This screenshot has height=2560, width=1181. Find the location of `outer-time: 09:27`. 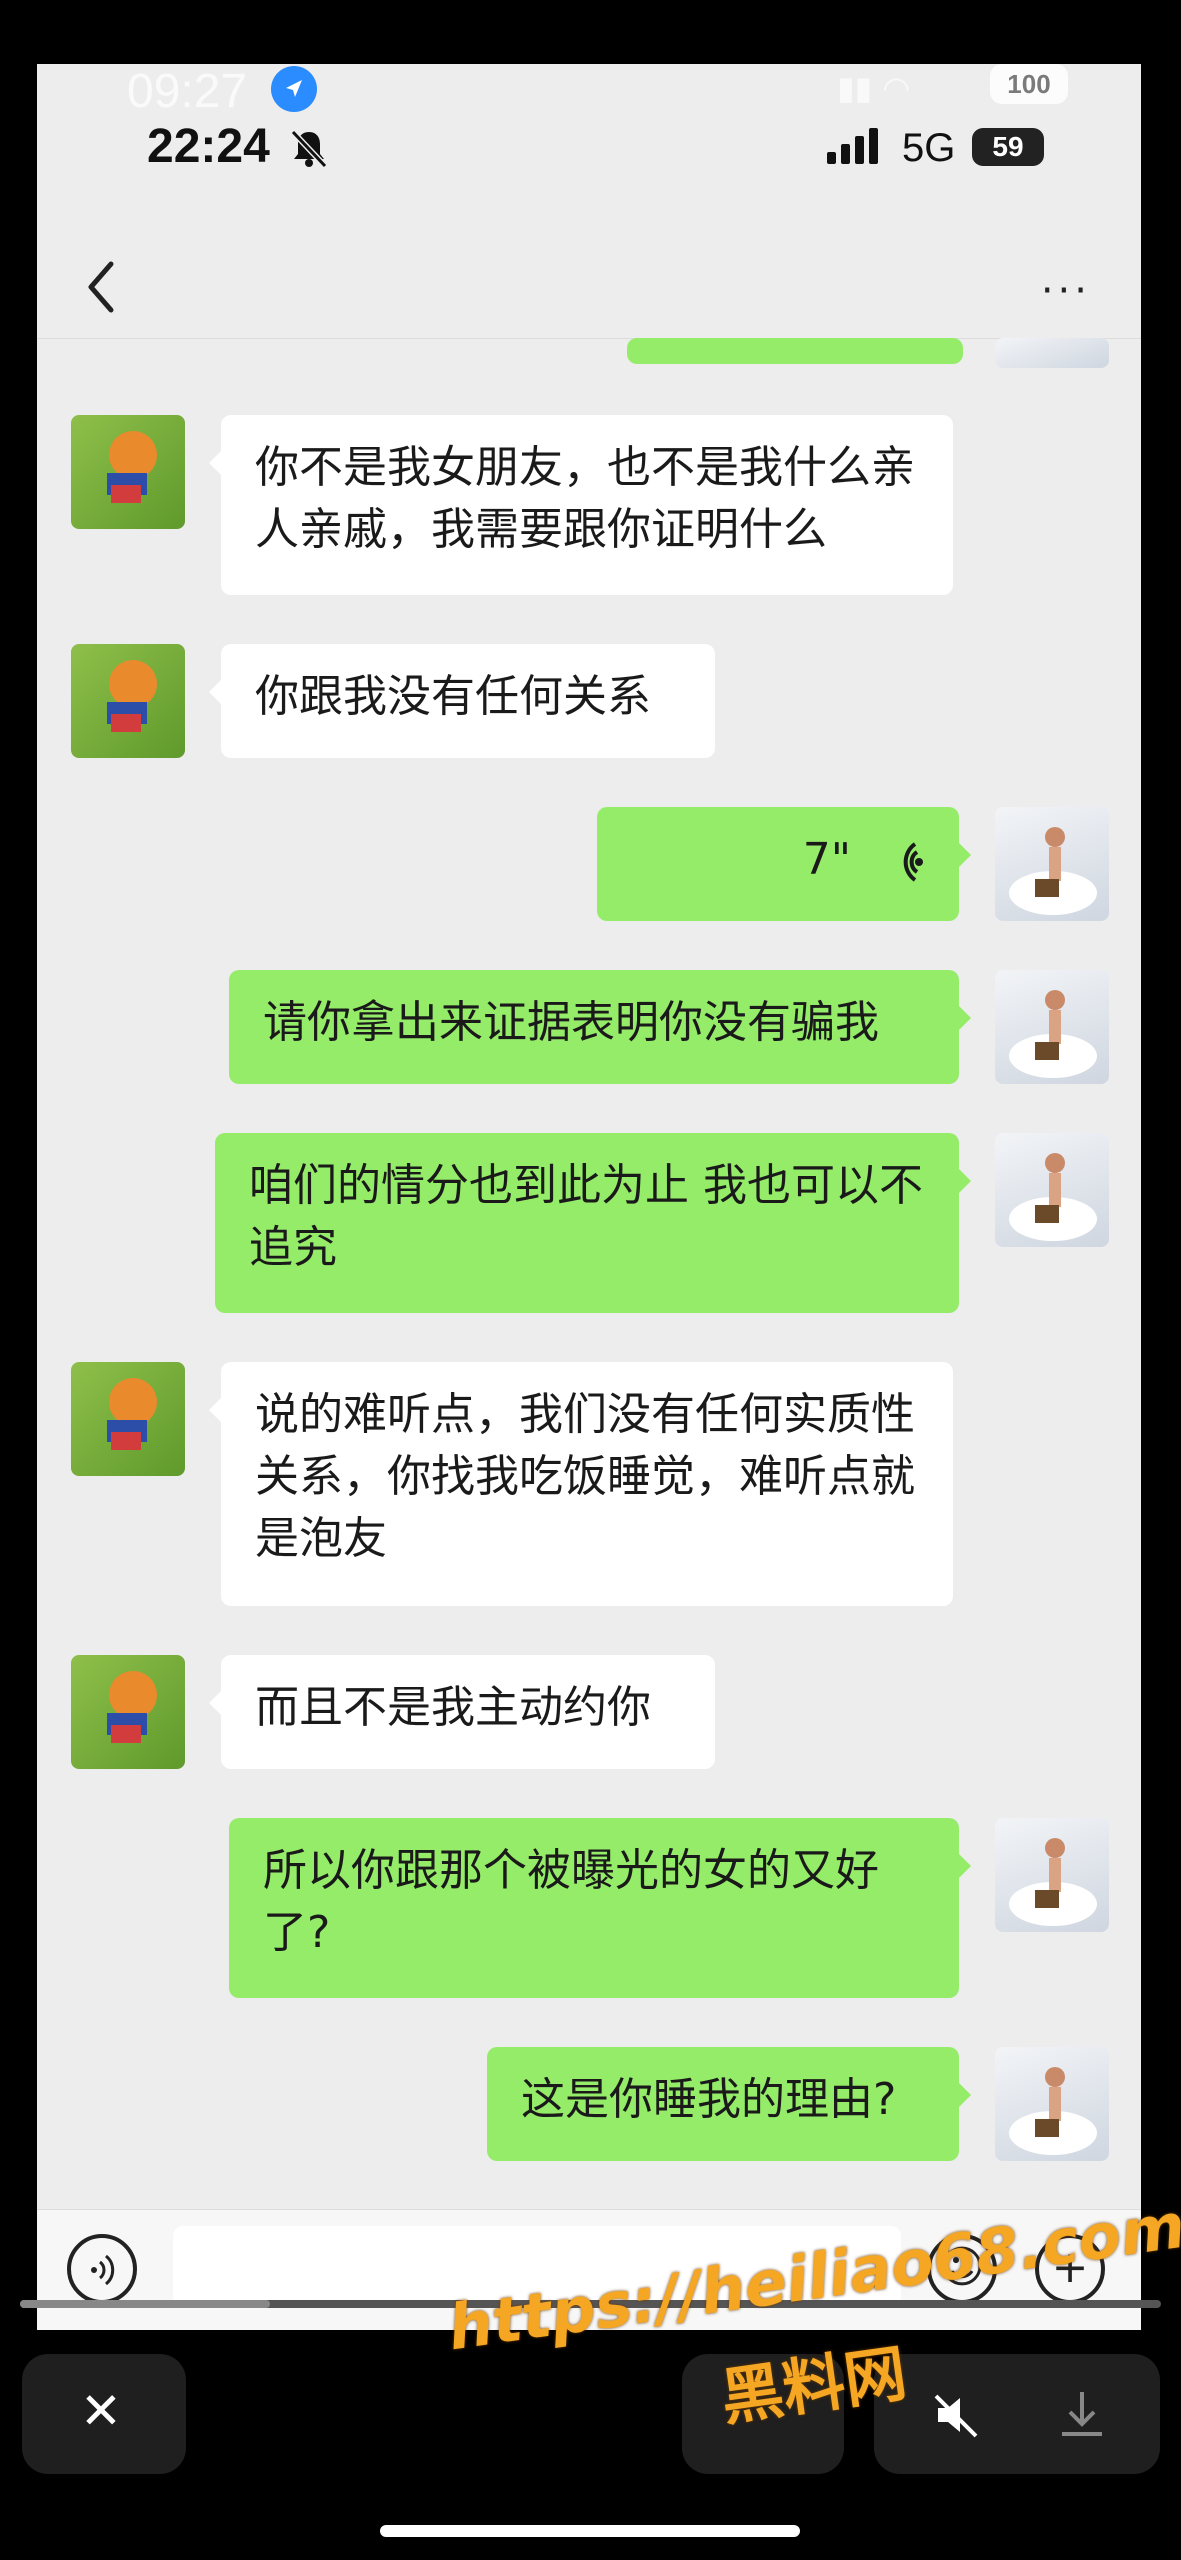

outer-time: 09:27 is located at coordinates (187, 91).